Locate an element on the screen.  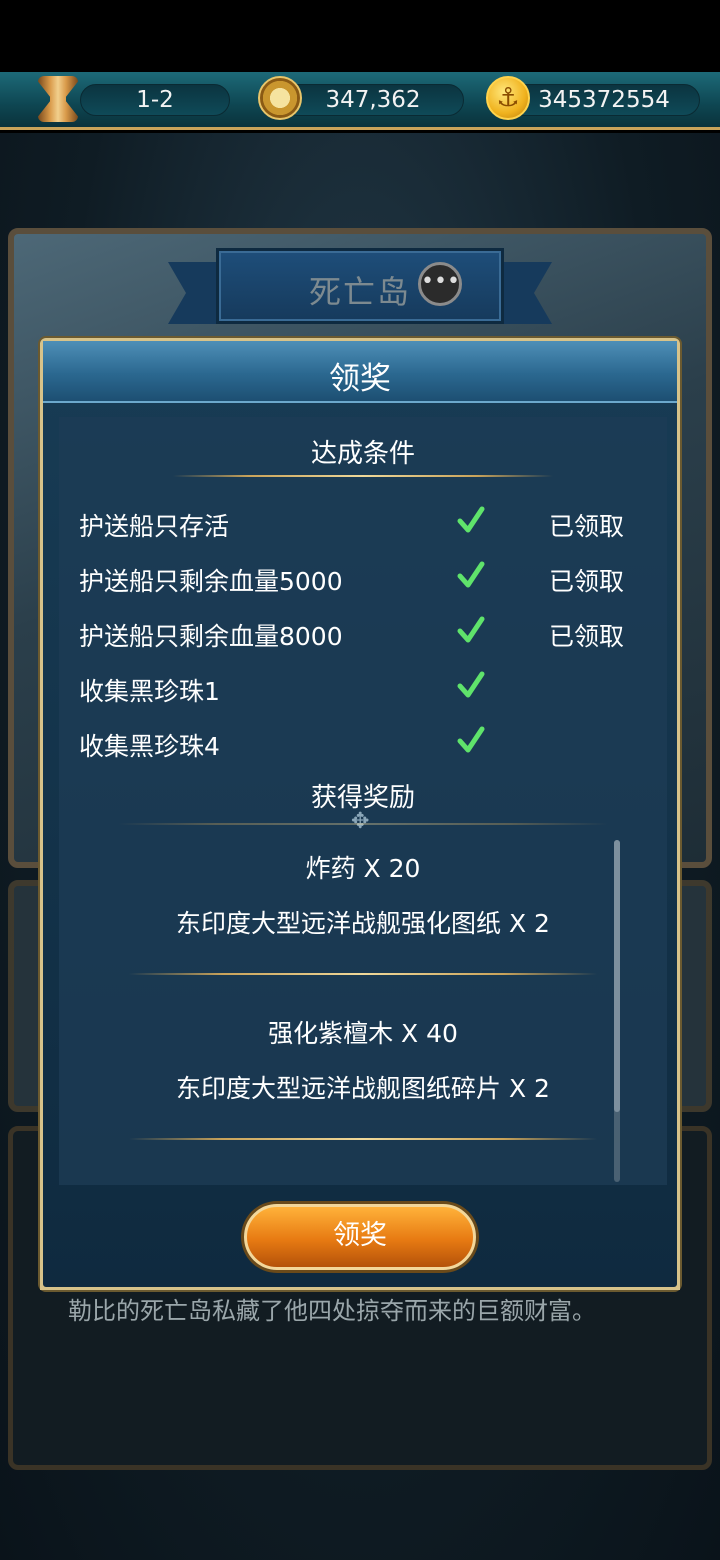
condition-name: 护送船只剩余血量5000 is located at coordinates (211, 581).